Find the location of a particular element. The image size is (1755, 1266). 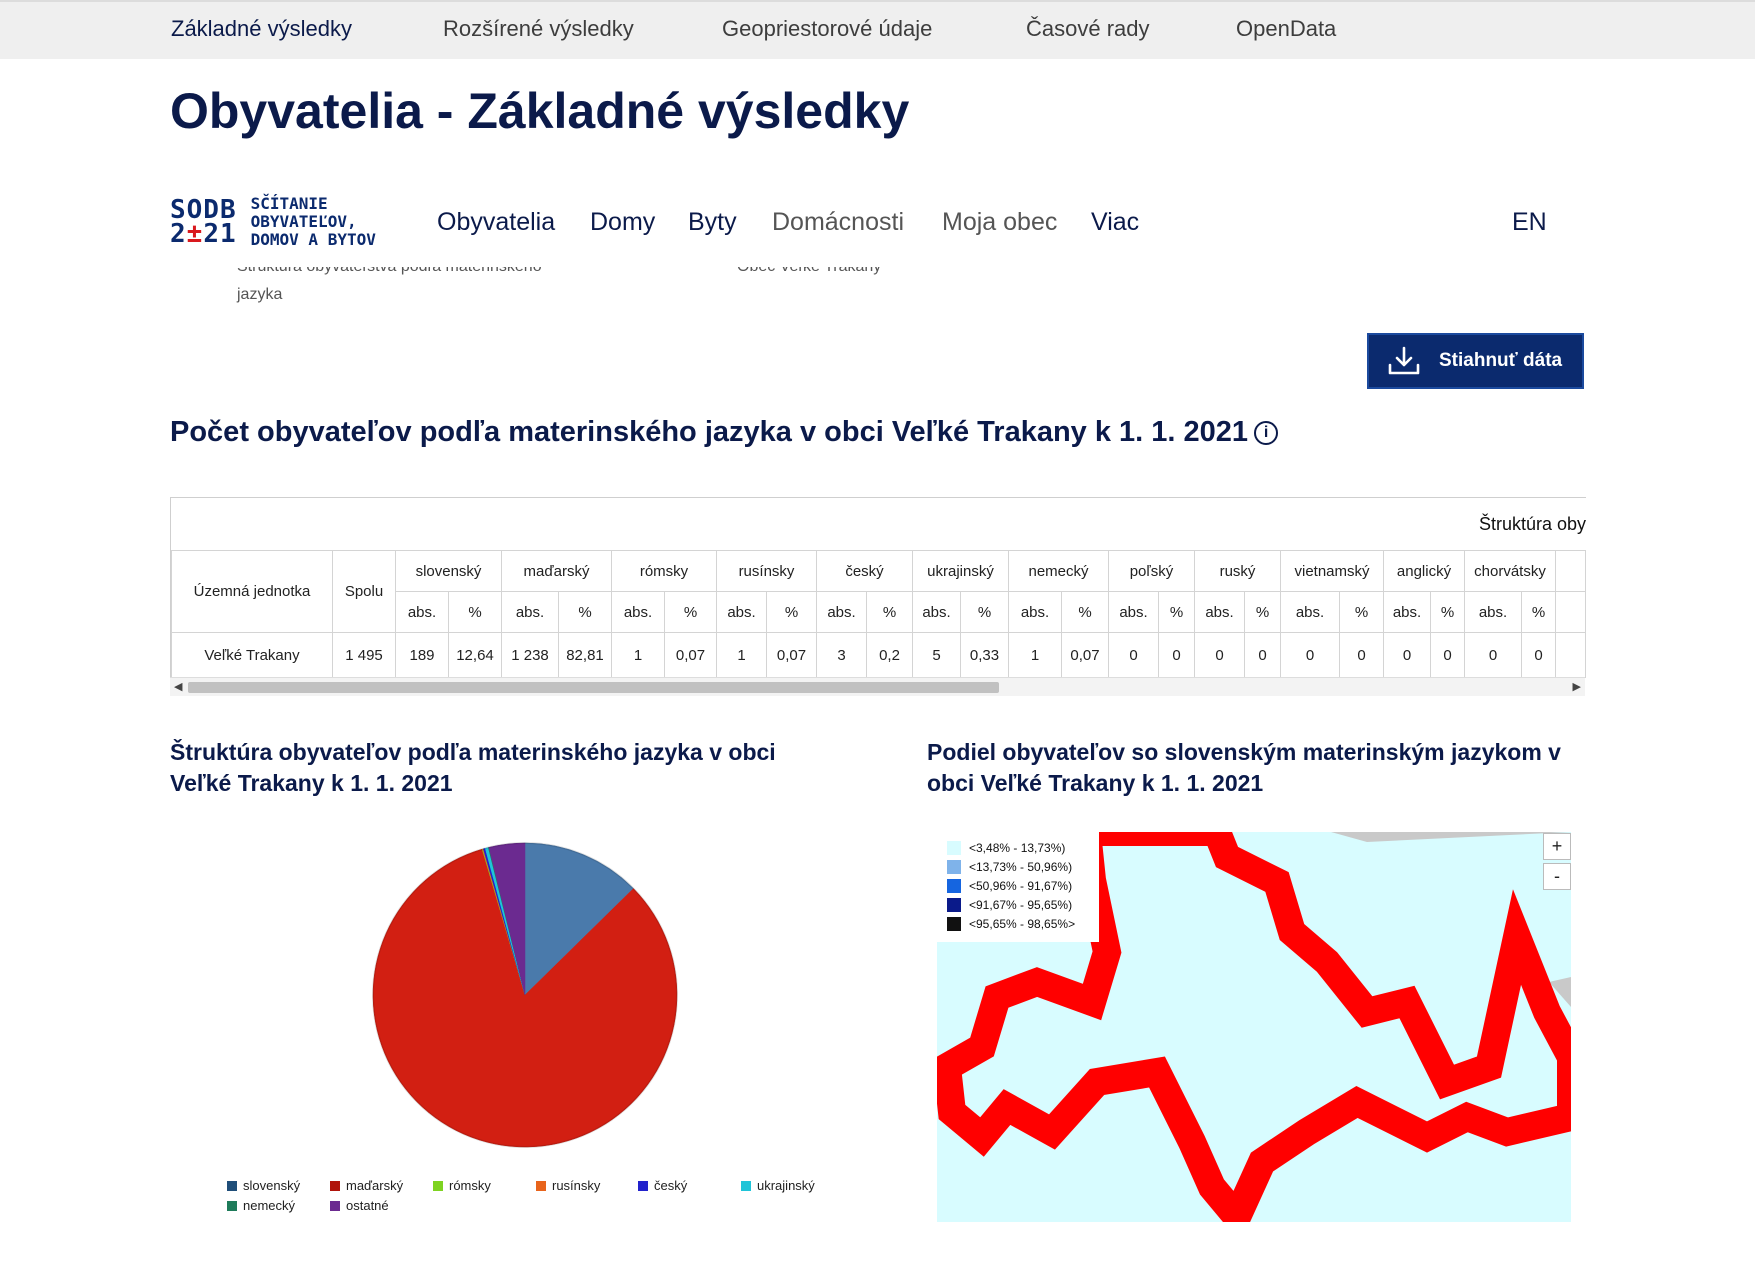

legend-item: slovenský is located at coordinates (263, 1185).